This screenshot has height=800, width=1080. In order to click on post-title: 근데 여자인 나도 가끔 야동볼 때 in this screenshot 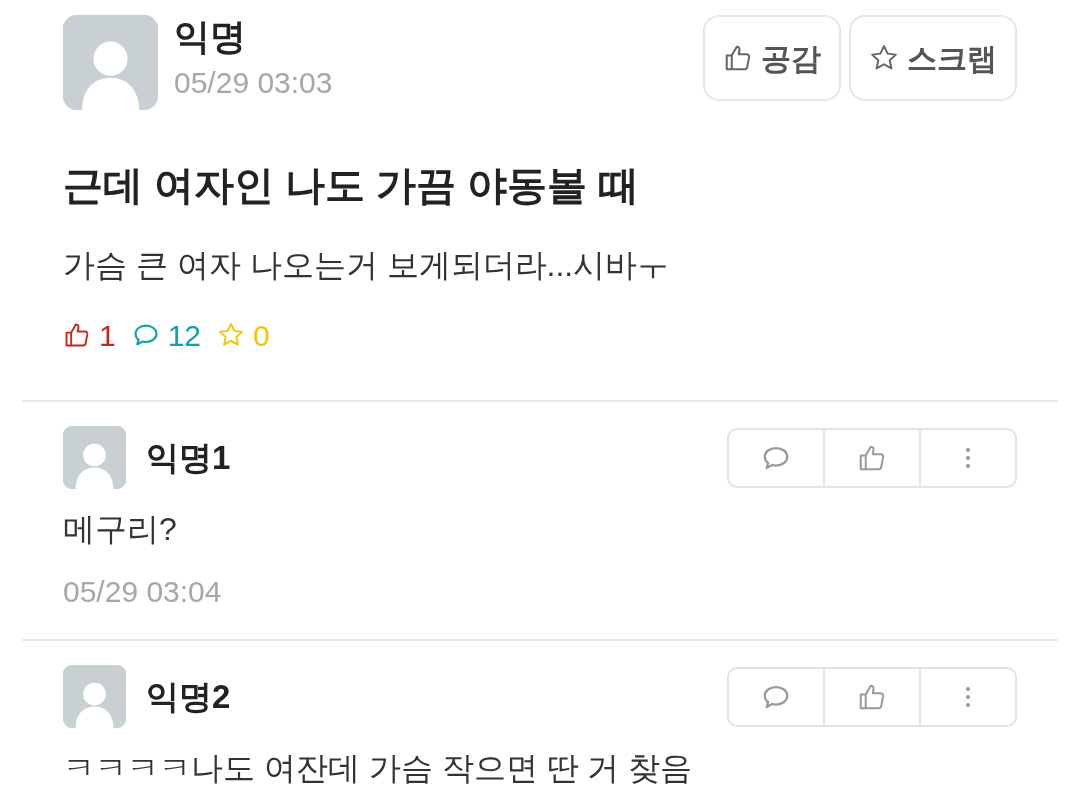, I will do `click(351, 185)`.